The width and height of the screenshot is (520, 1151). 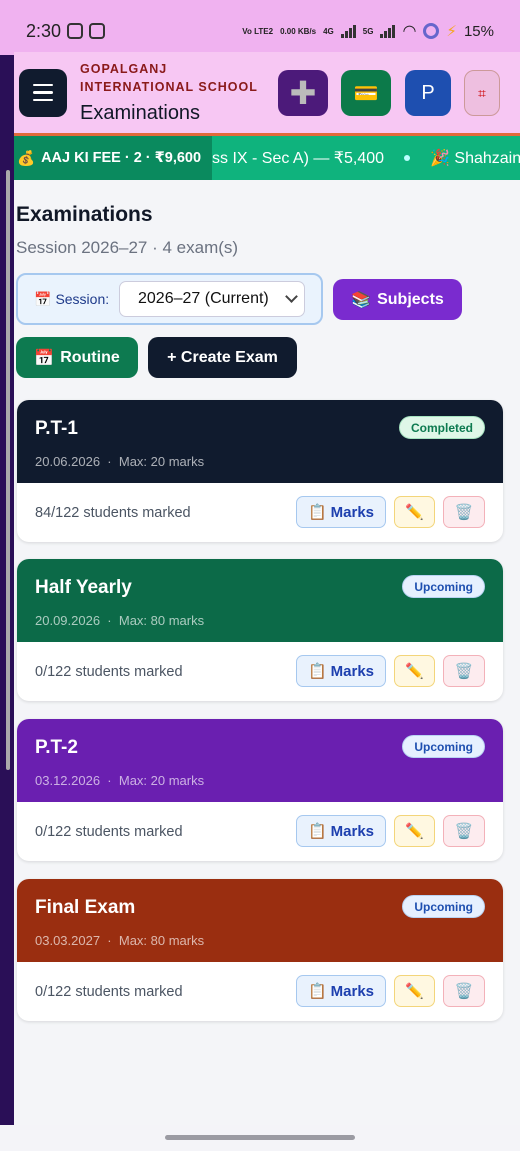 What do you see at coordinates (410, 299) in the screenshot?
I see `subjects-button-label: Subjects` at bounding box center [410, 299].